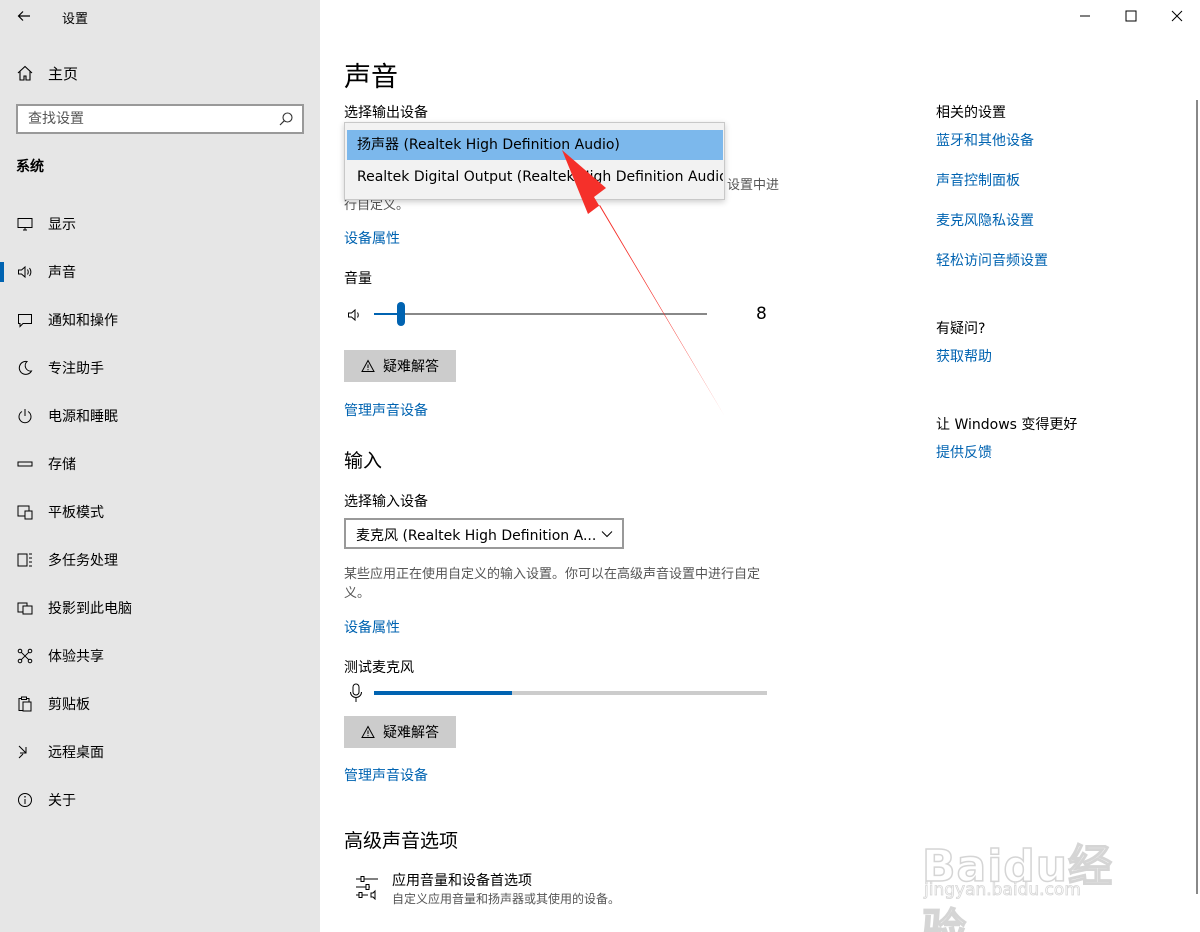 The height and width of the screenshot is (932, 1200). What do you see at coordinates (160, 272) in the screenshot?
I see `sidebar-item-sound: 声音` at bounding box center [160, 272].